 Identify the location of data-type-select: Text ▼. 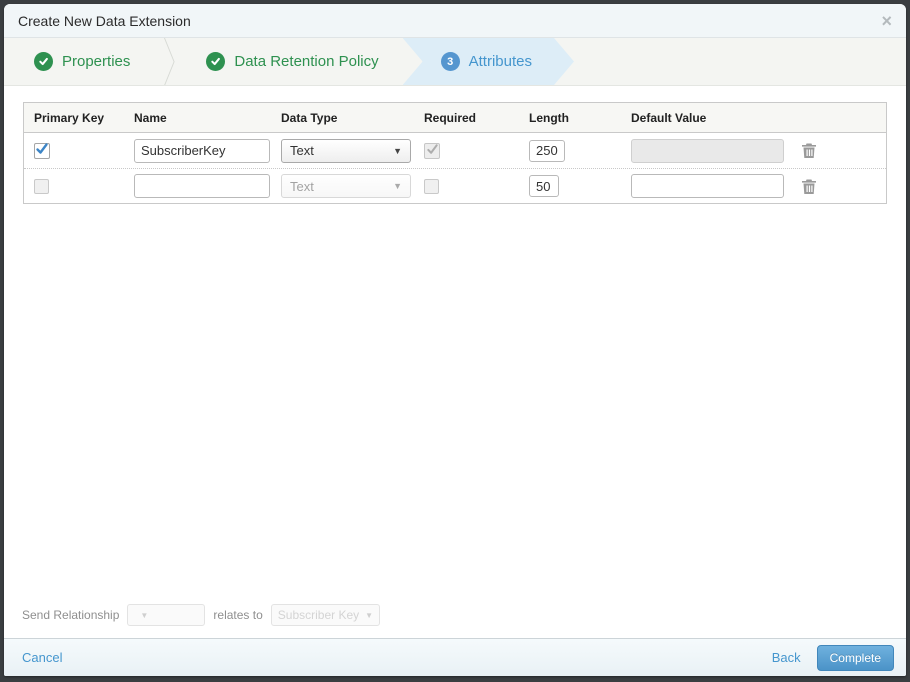
(346, 150).